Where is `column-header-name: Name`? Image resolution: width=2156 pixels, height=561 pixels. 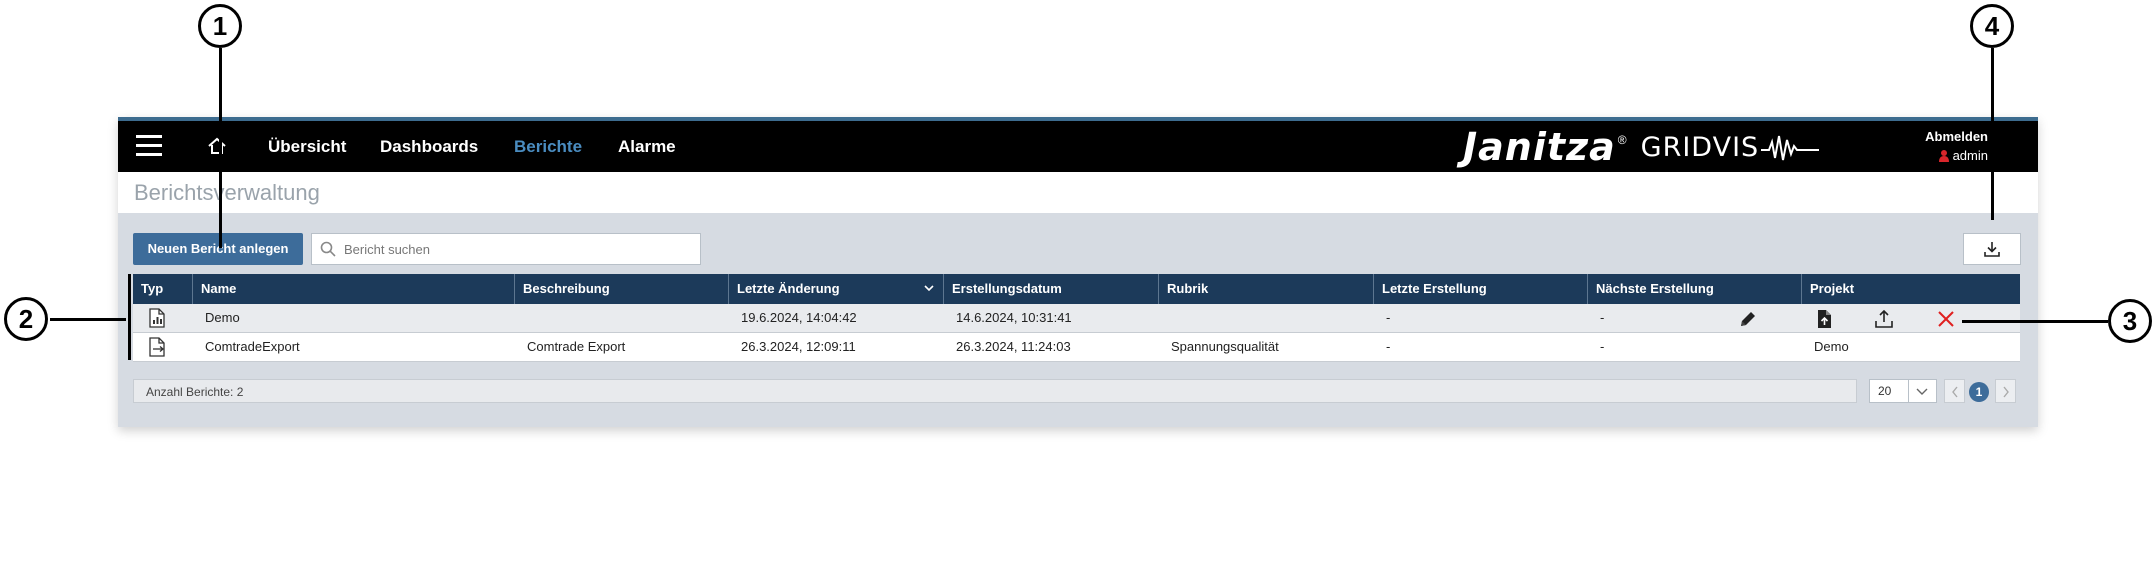
column-header-name: Name is located at coordinates (354, 289).